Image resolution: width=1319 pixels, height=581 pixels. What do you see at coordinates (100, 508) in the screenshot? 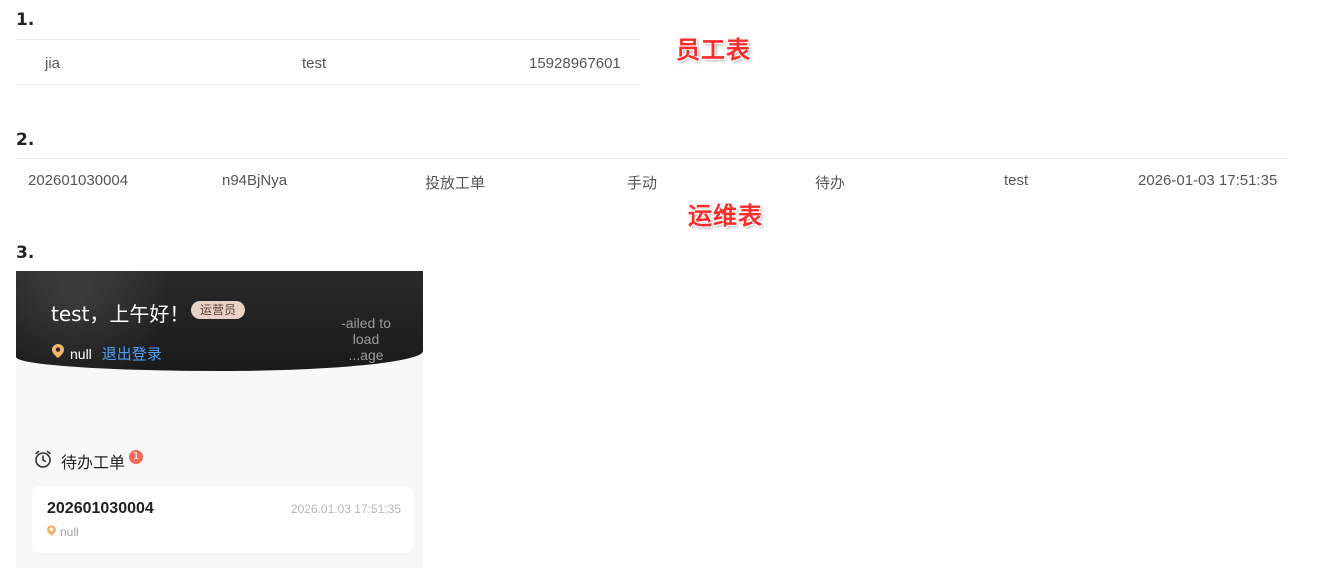
I see `card-order-number: 202601030004` at bounding box center [100, 508].